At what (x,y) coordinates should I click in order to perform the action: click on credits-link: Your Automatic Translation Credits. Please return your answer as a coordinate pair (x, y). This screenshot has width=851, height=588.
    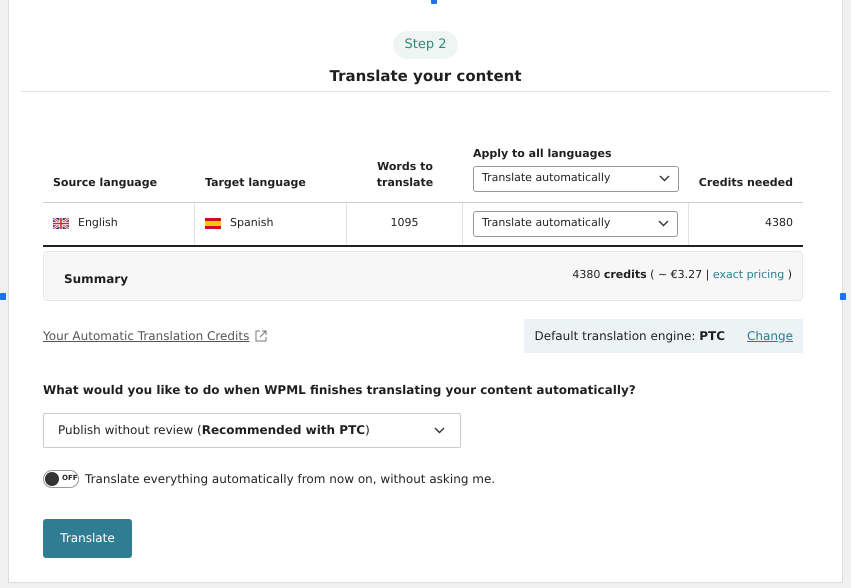
    Looking at the image, I should click on (146, 335).